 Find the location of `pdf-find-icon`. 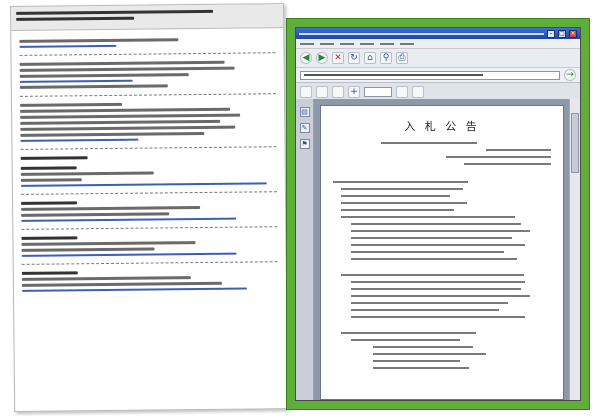

pdf-find-icon is located at coordinates (418, 92).